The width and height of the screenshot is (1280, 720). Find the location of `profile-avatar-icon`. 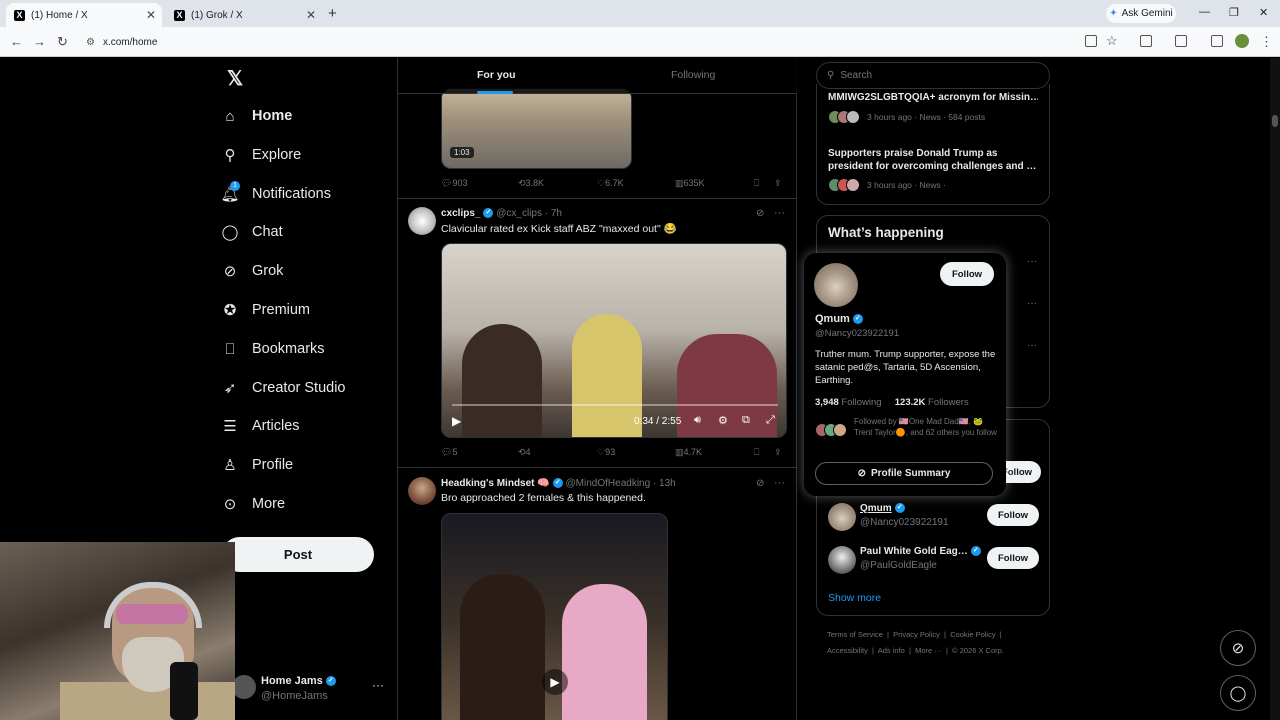

profile-avatar-icon is located at coordinates (1242, 41).